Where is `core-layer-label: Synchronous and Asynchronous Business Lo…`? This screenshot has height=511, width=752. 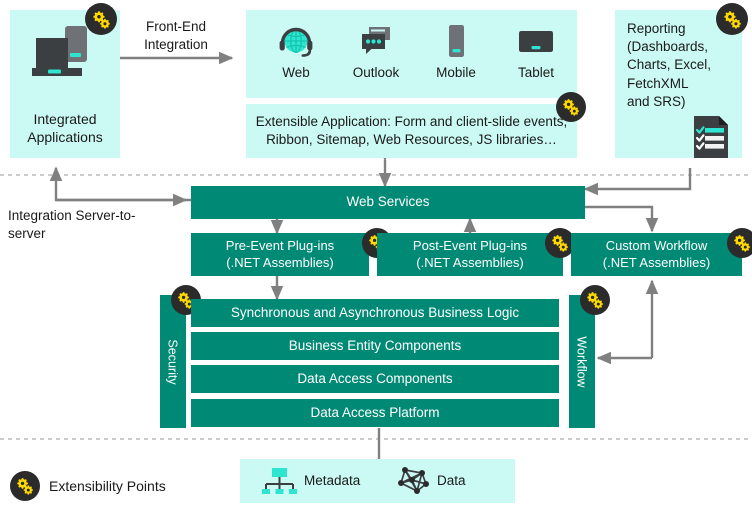 core-layer-label: Synchronous and Asynchronous Business Lo… is located at coordinates (375, 312).